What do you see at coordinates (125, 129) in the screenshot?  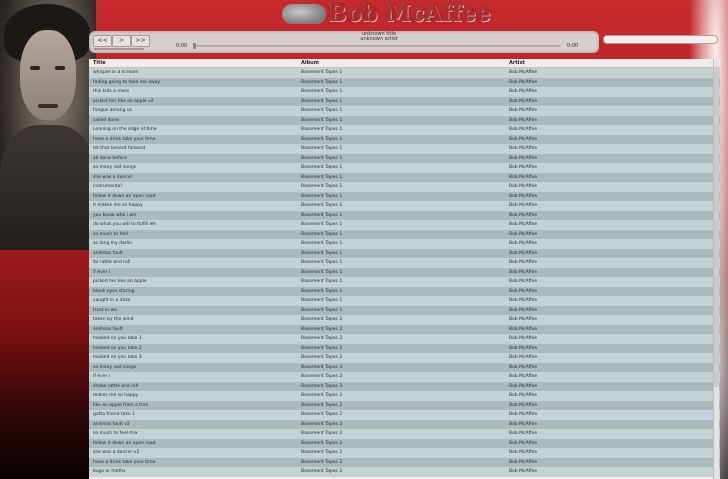 I see `cell-title: Leaning on the edge of time` at bounding box center [125, 129].